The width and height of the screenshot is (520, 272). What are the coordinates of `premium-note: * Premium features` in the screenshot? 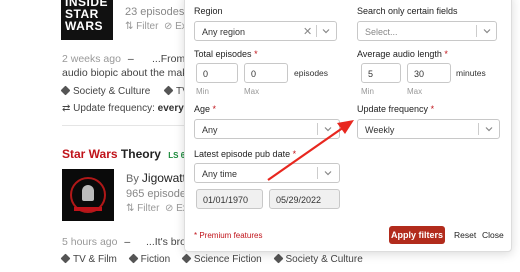 It's located at (228, 235).